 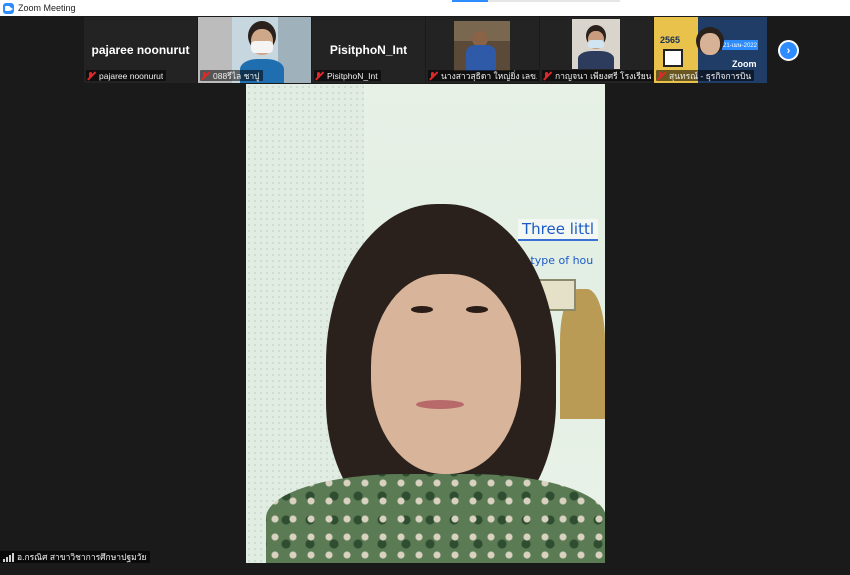 What do you see at coordinates (710, 75) in the screenshot?
I see `participant-name: สุนทรณ์ - ธุรกิจการบิน` at bounding box center [710, 75].